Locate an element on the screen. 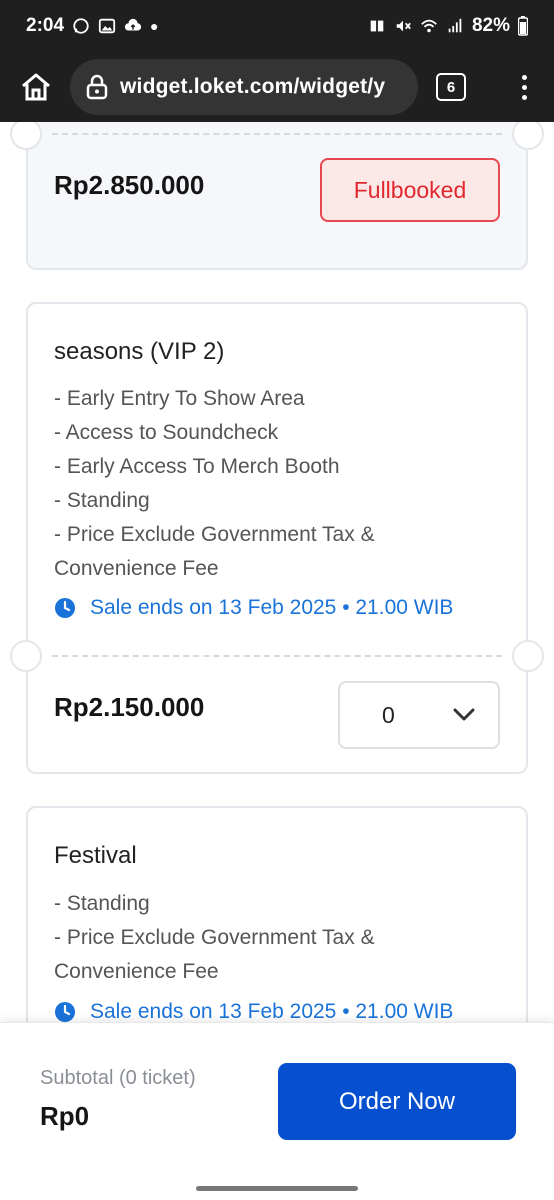  mute-icon is located at coordinates (403, 26).